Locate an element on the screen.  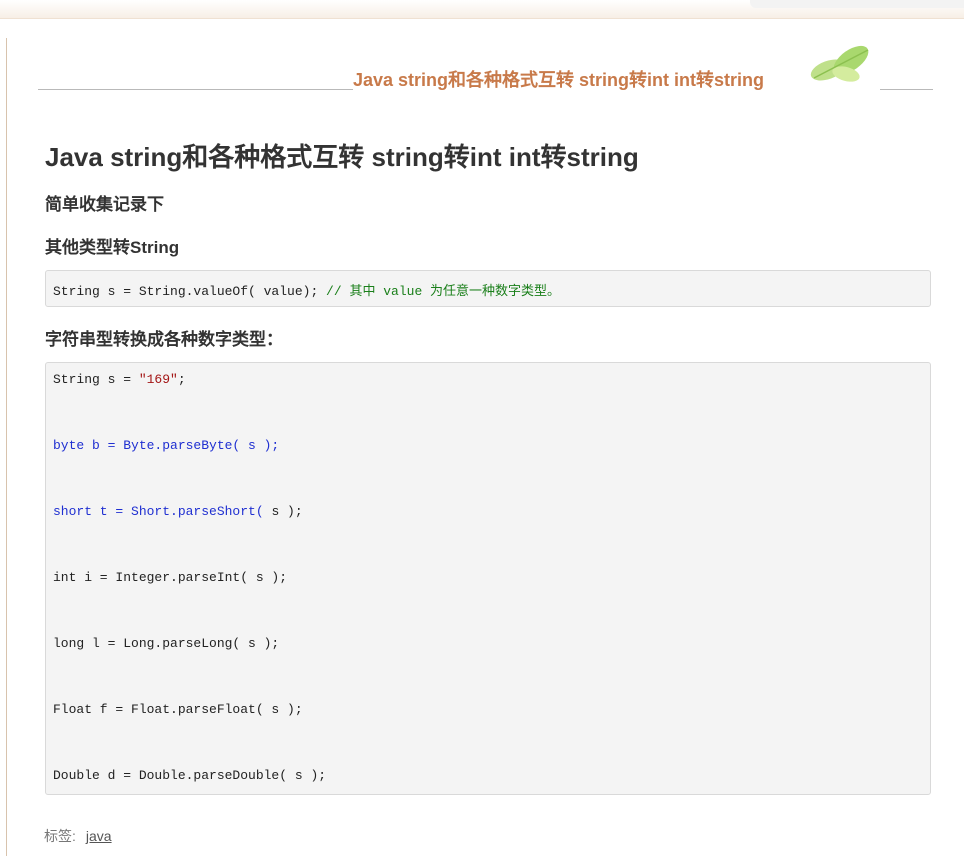
tag-link-java: java is located at coordinates (99, 836).